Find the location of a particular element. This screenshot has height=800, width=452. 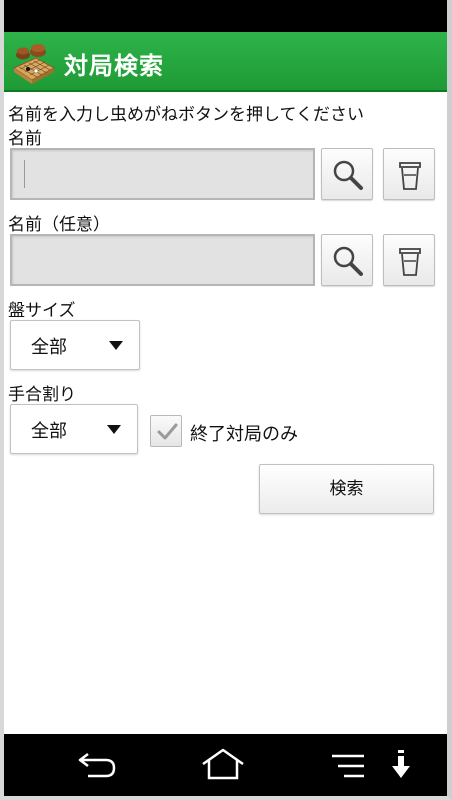

name-optional-label: 名前（任意） is located at coordinates (59, 225).